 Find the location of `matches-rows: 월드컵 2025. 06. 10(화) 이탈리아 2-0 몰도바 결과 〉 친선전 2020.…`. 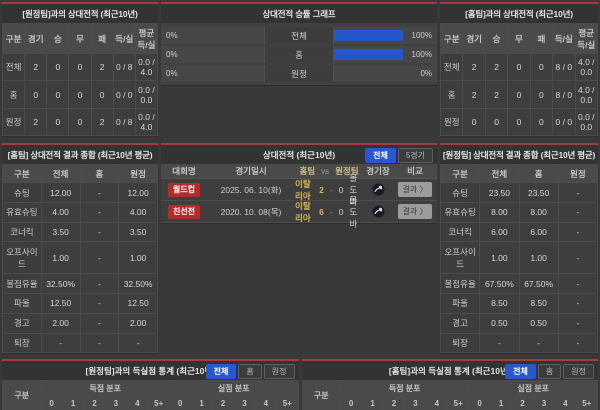

matches-rows: 월드컵 2025. 06. 10(화) 이탈리아 2-0 몰도바 결과 〉 친선전 2020.… is located at coordinates (299, 201).